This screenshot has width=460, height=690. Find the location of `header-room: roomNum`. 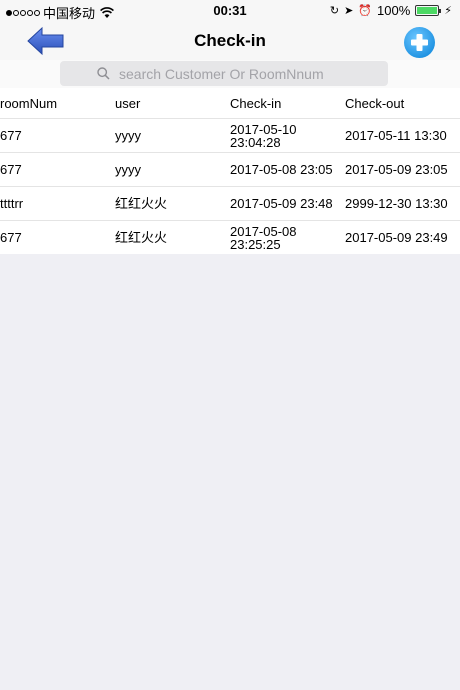

header-room: roomNum is located at coordinates (29, 103).